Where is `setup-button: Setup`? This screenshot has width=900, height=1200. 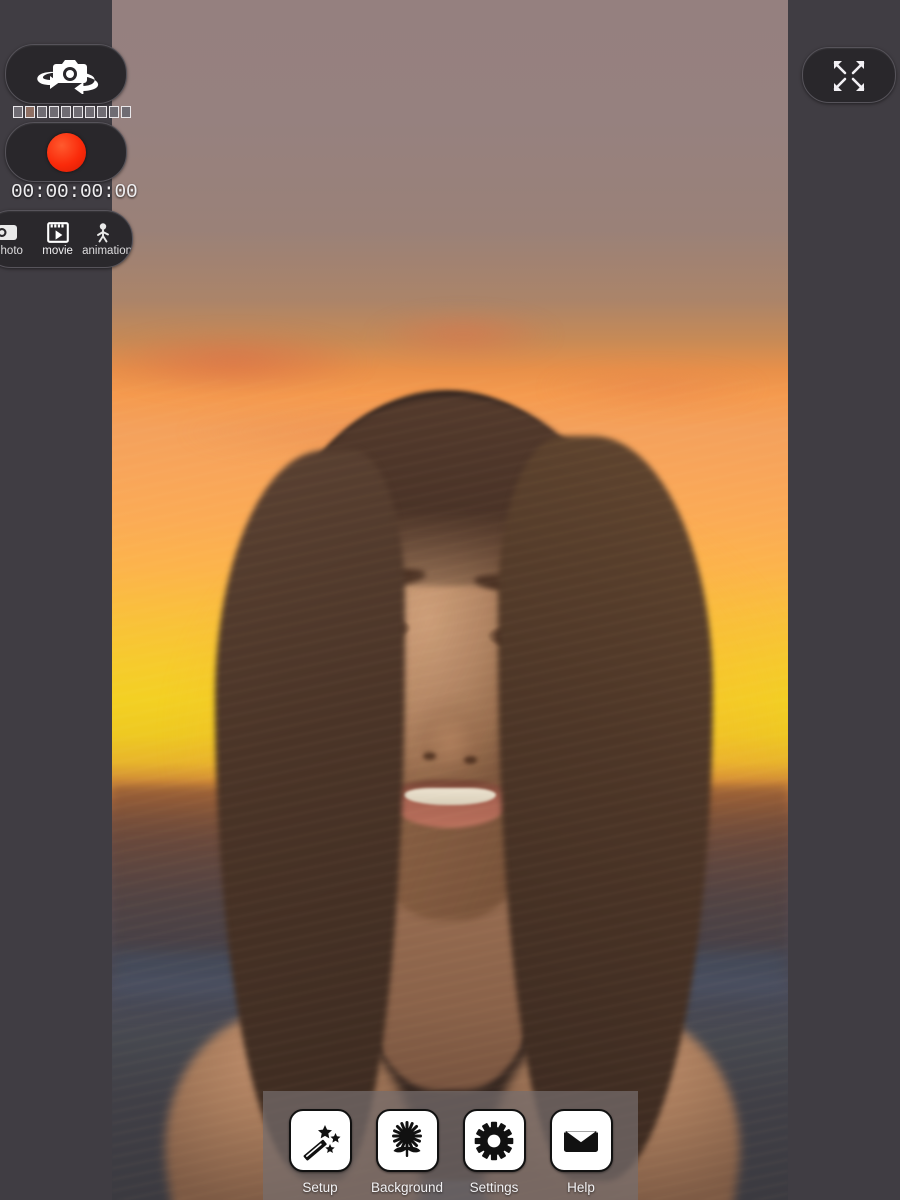
setup-button: Setup is located at coordinates (320, 1152).